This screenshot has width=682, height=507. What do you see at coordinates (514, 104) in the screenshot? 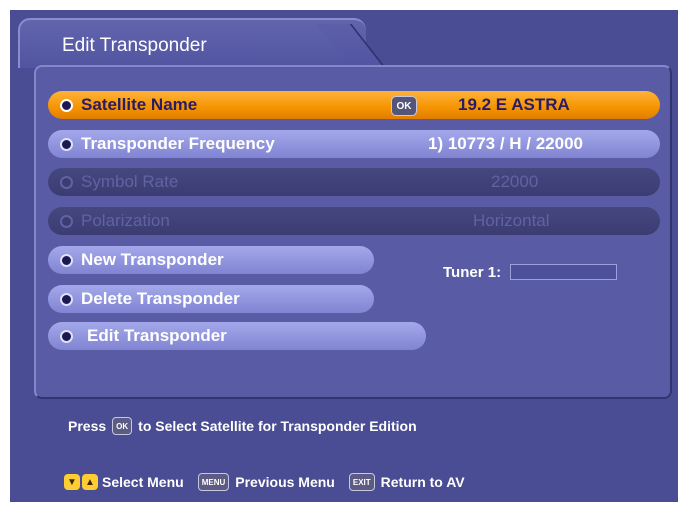
I see `satellite-value: 19.2 E ASTRA` at bounding box center [514, 104].